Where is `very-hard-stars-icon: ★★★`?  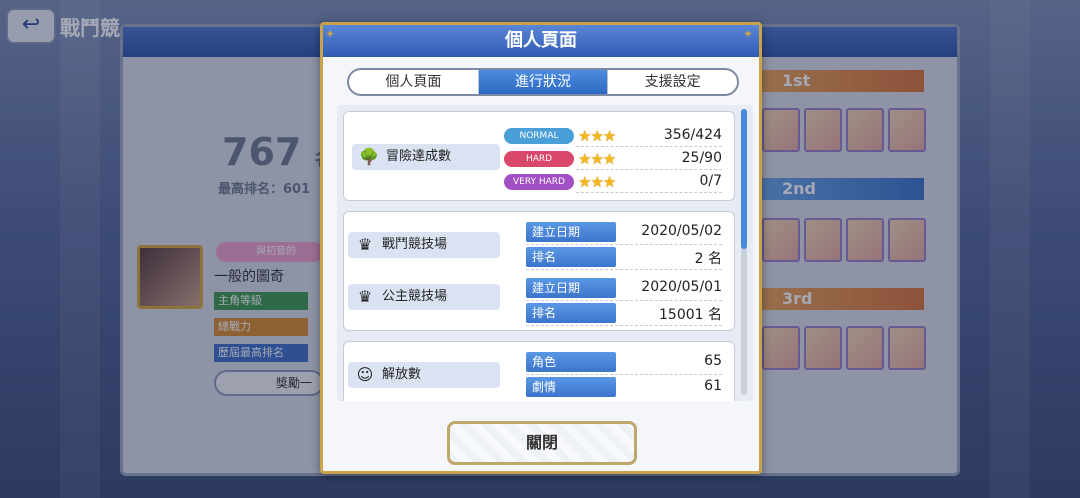 very-hard-stars-icon: ★★★ is located at coordinates (597, 182).